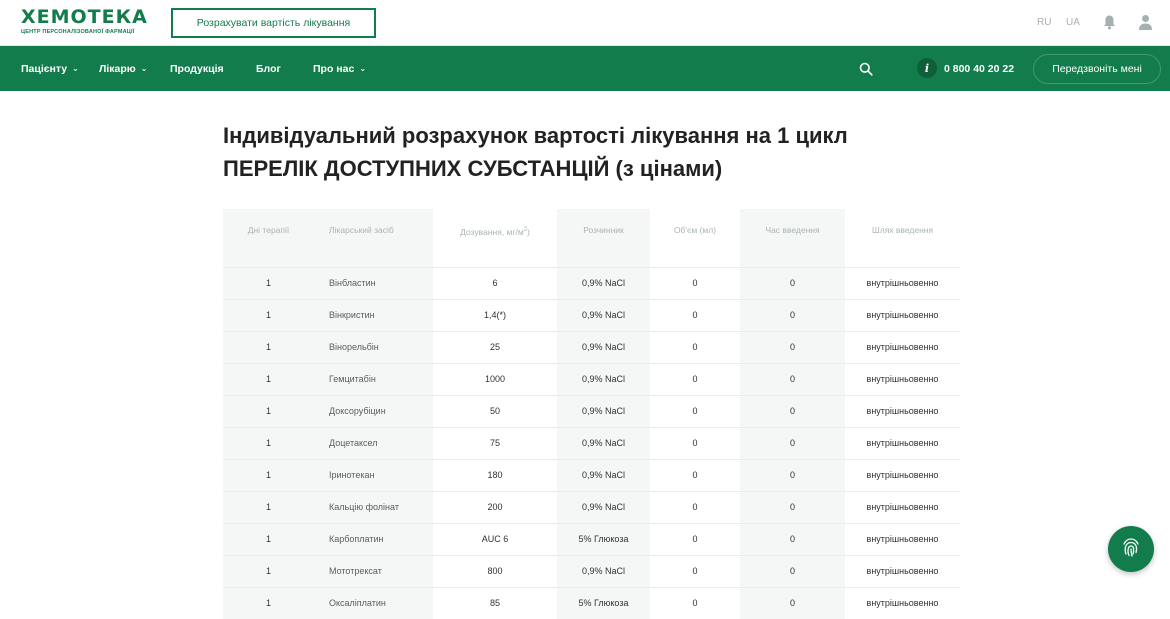  I want to click on calculate-cost-button: Розрахувати вартість лікування, so click(273, 23).